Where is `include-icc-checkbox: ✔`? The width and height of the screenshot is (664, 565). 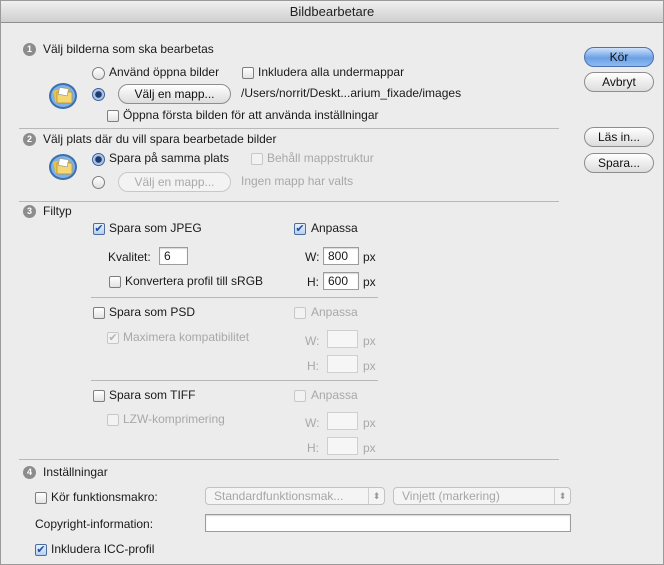
include-icc-checkbox: ✔ is located at coordinates (41, 550).